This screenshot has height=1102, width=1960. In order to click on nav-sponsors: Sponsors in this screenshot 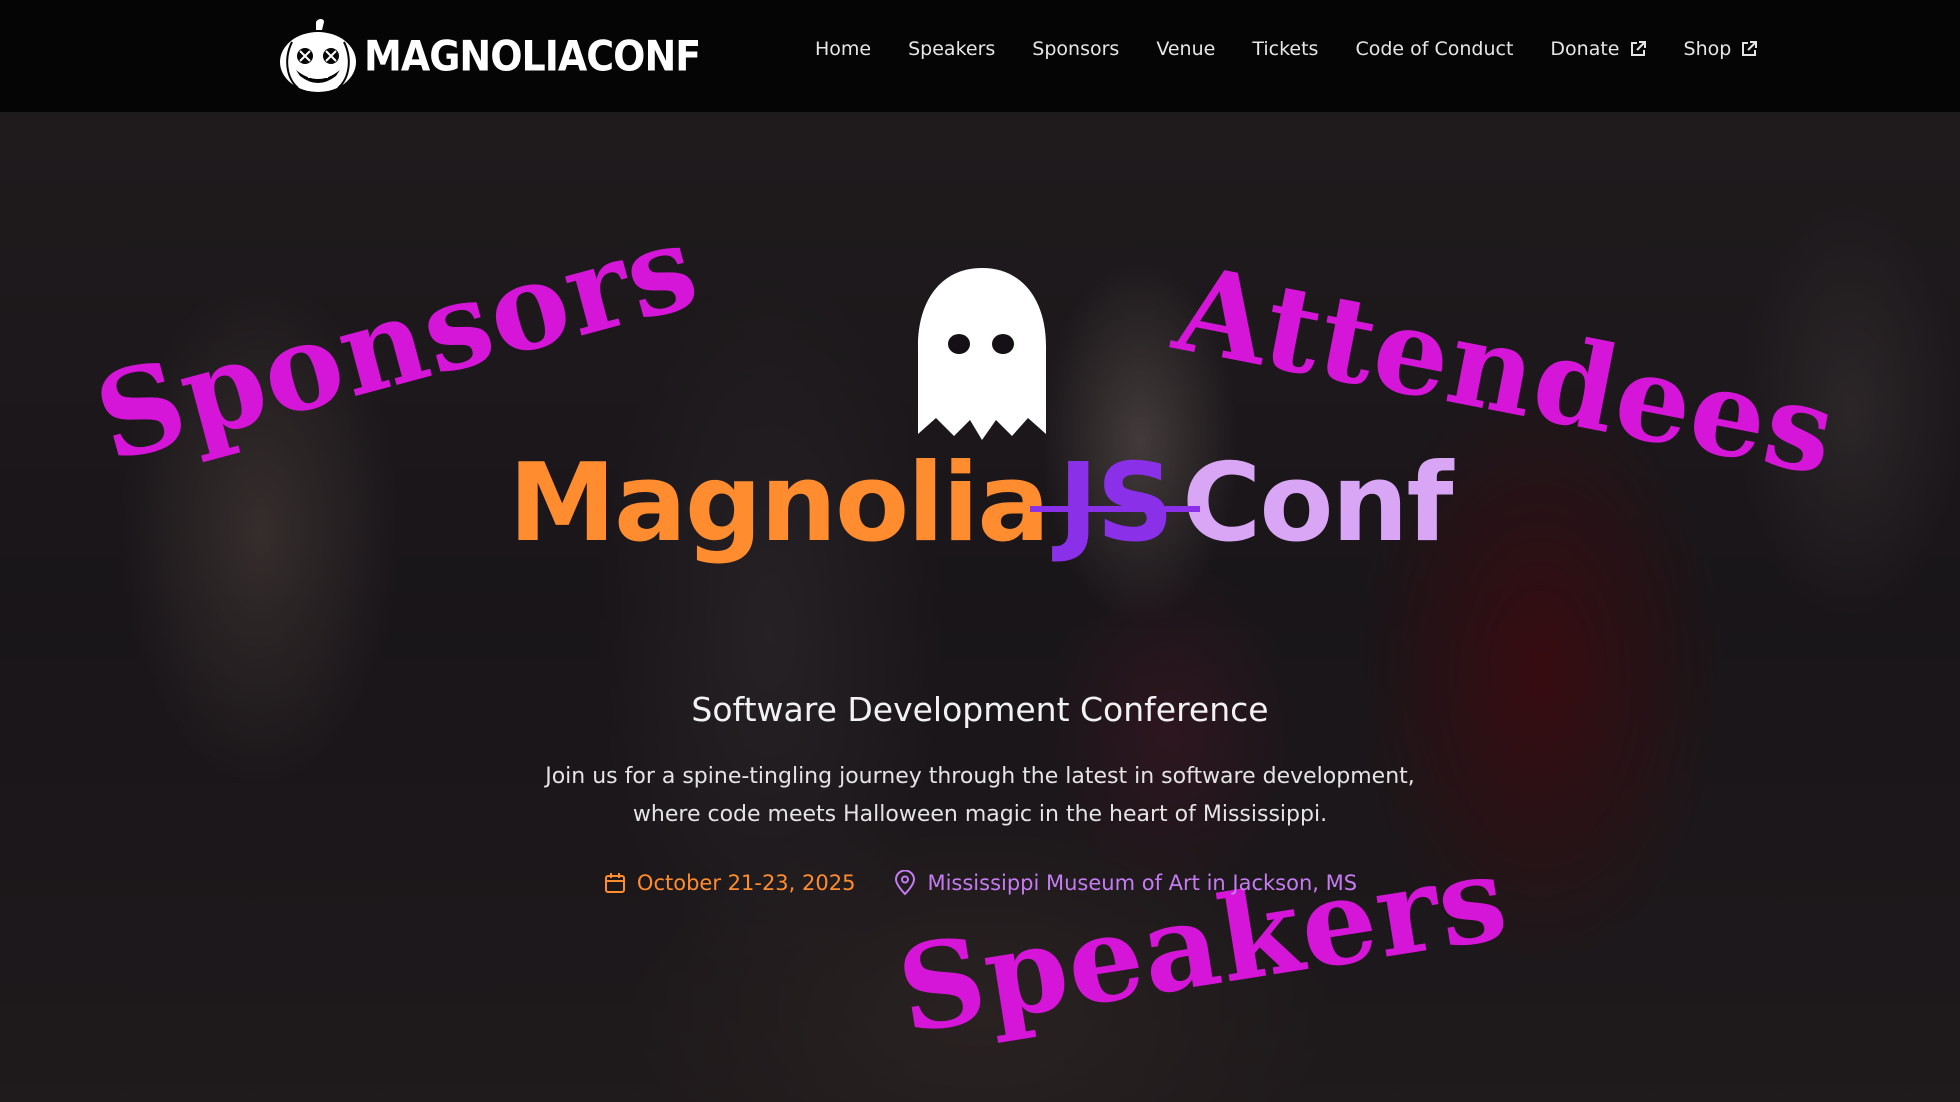, I will do `click(1075, 49)`.